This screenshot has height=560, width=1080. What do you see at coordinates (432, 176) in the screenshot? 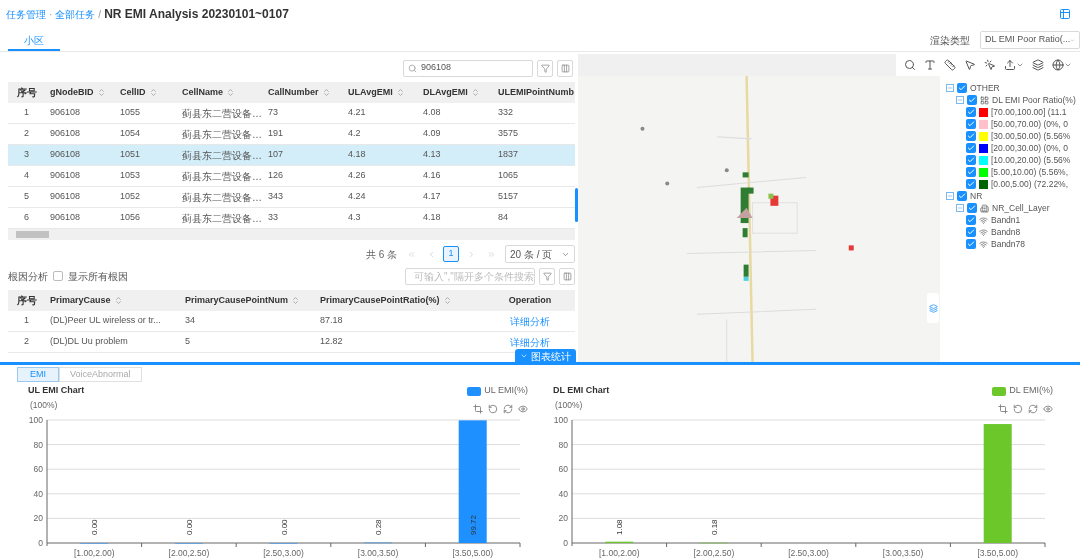
I see `table-cell: 4.16` at bounding box center [432, 176].